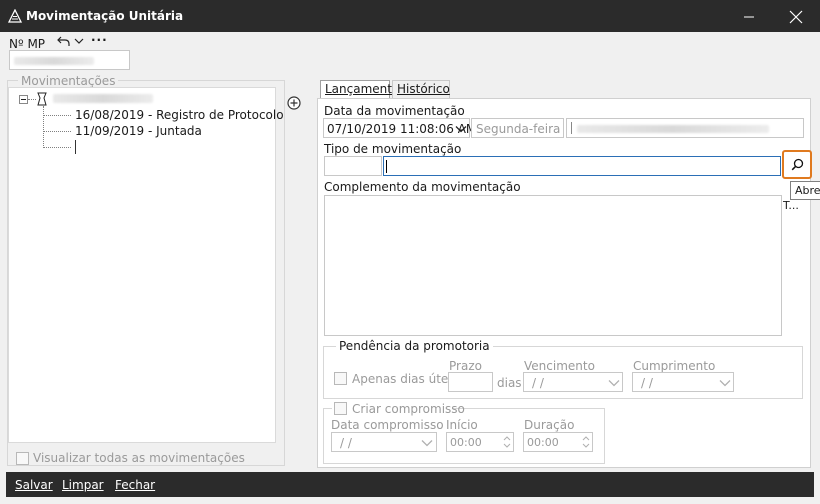 The height and width of the screenshot is (504, 820). Describe the element at coordinates (179, 115) in the screenshot. I see `tree-item: 16/08/2019 - Registro de Protocolo` at that location.